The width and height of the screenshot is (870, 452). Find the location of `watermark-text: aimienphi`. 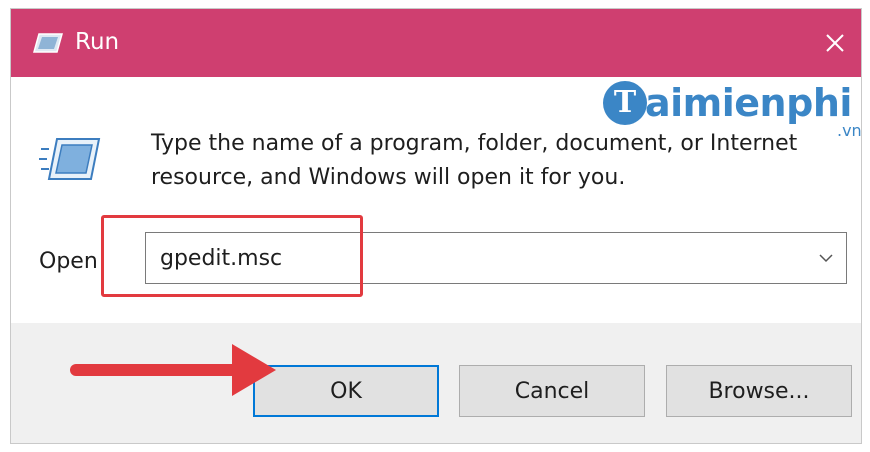

watermark-text: aimienphi is located at coordinates (748, 103).